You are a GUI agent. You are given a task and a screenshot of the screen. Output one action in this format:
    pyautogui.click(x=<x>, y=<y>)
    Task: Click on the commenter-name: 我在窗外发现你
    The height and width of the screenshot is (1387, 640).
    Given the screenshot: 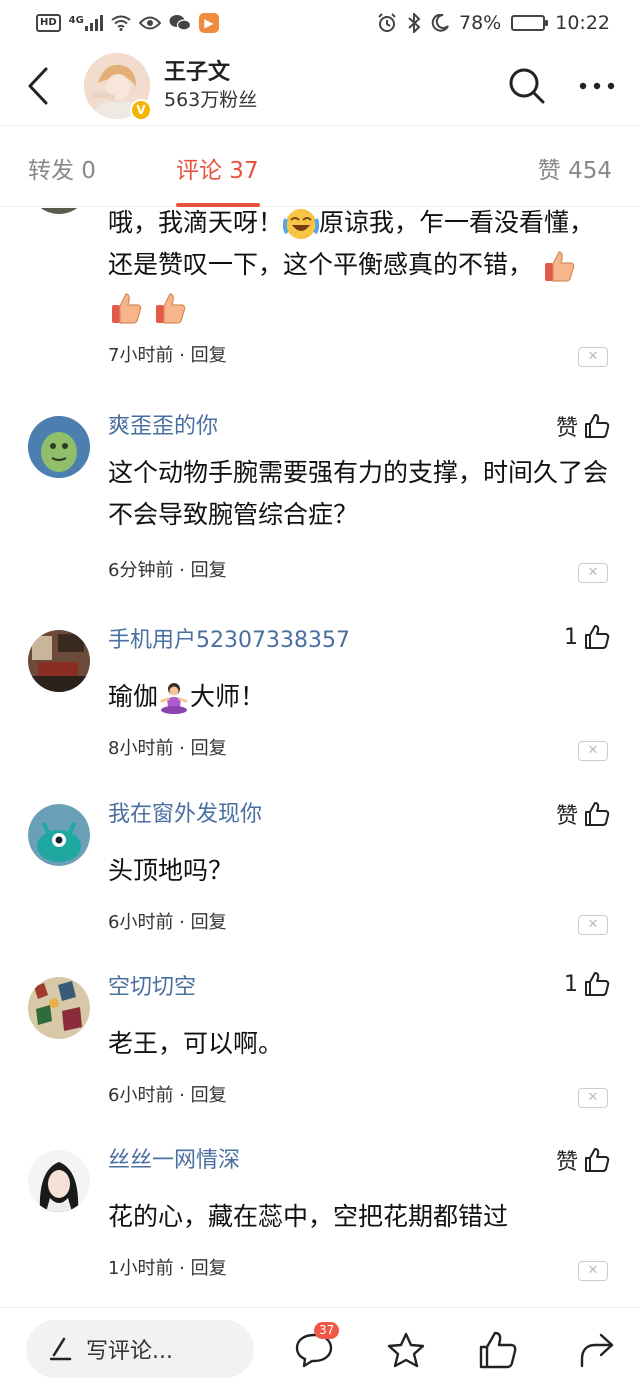 What is the action you would take?
    pyautogui.click(x=185, y=815)
    